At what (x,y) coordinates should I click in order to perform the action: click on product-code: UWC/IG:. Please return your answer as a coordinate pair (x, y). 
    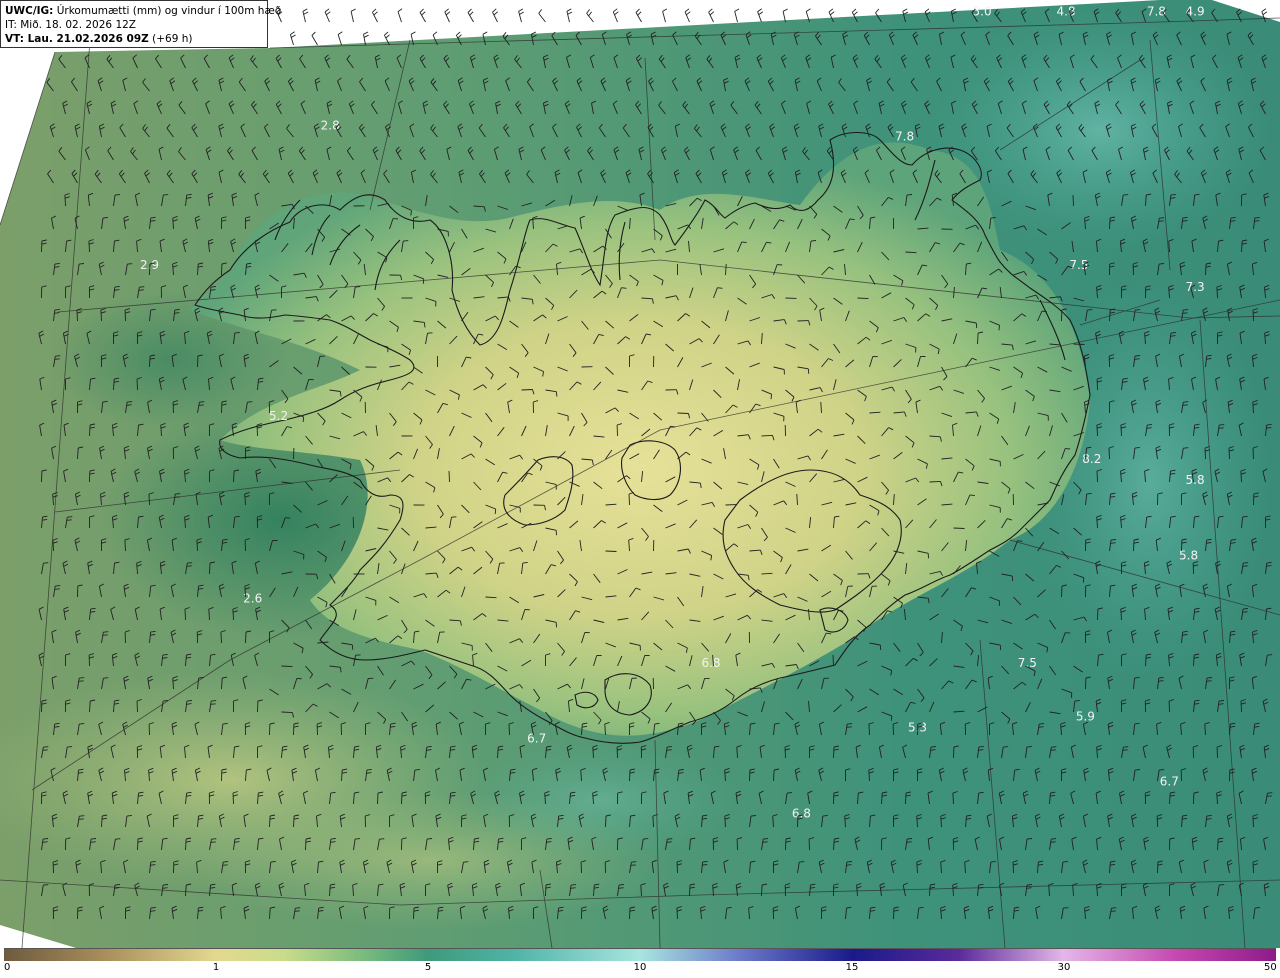
    Looking at the image, I should click on (29, 11).